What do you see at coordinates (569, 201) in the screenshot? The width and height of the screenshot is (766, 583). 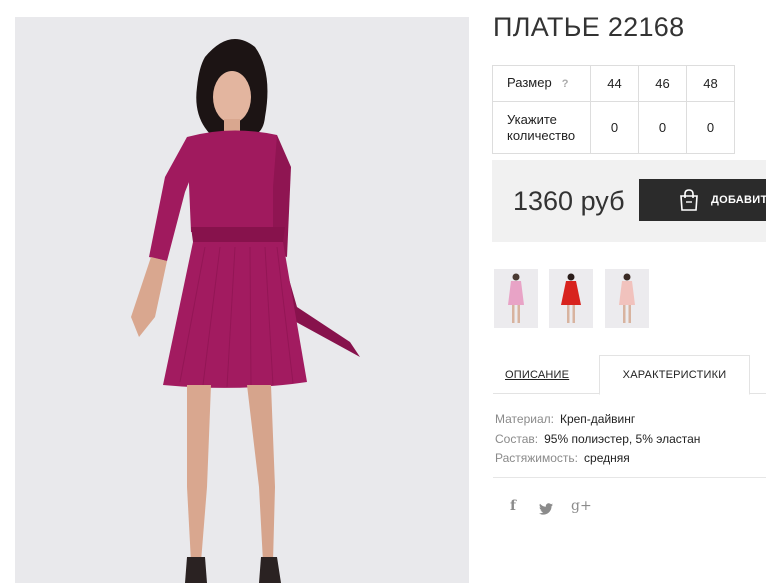 I see `product-price: 1360 руб` at bounding box center [569, 201].